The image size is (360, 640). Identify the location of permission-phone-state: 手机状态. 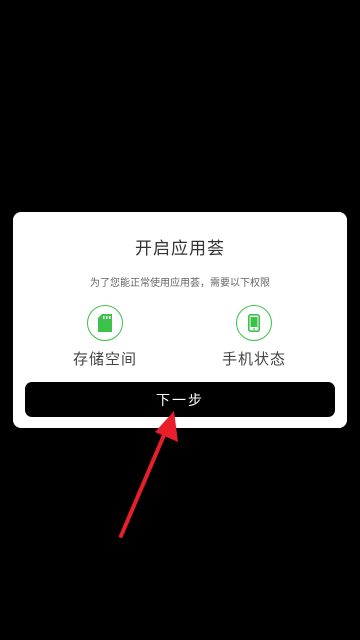
(254, 337).